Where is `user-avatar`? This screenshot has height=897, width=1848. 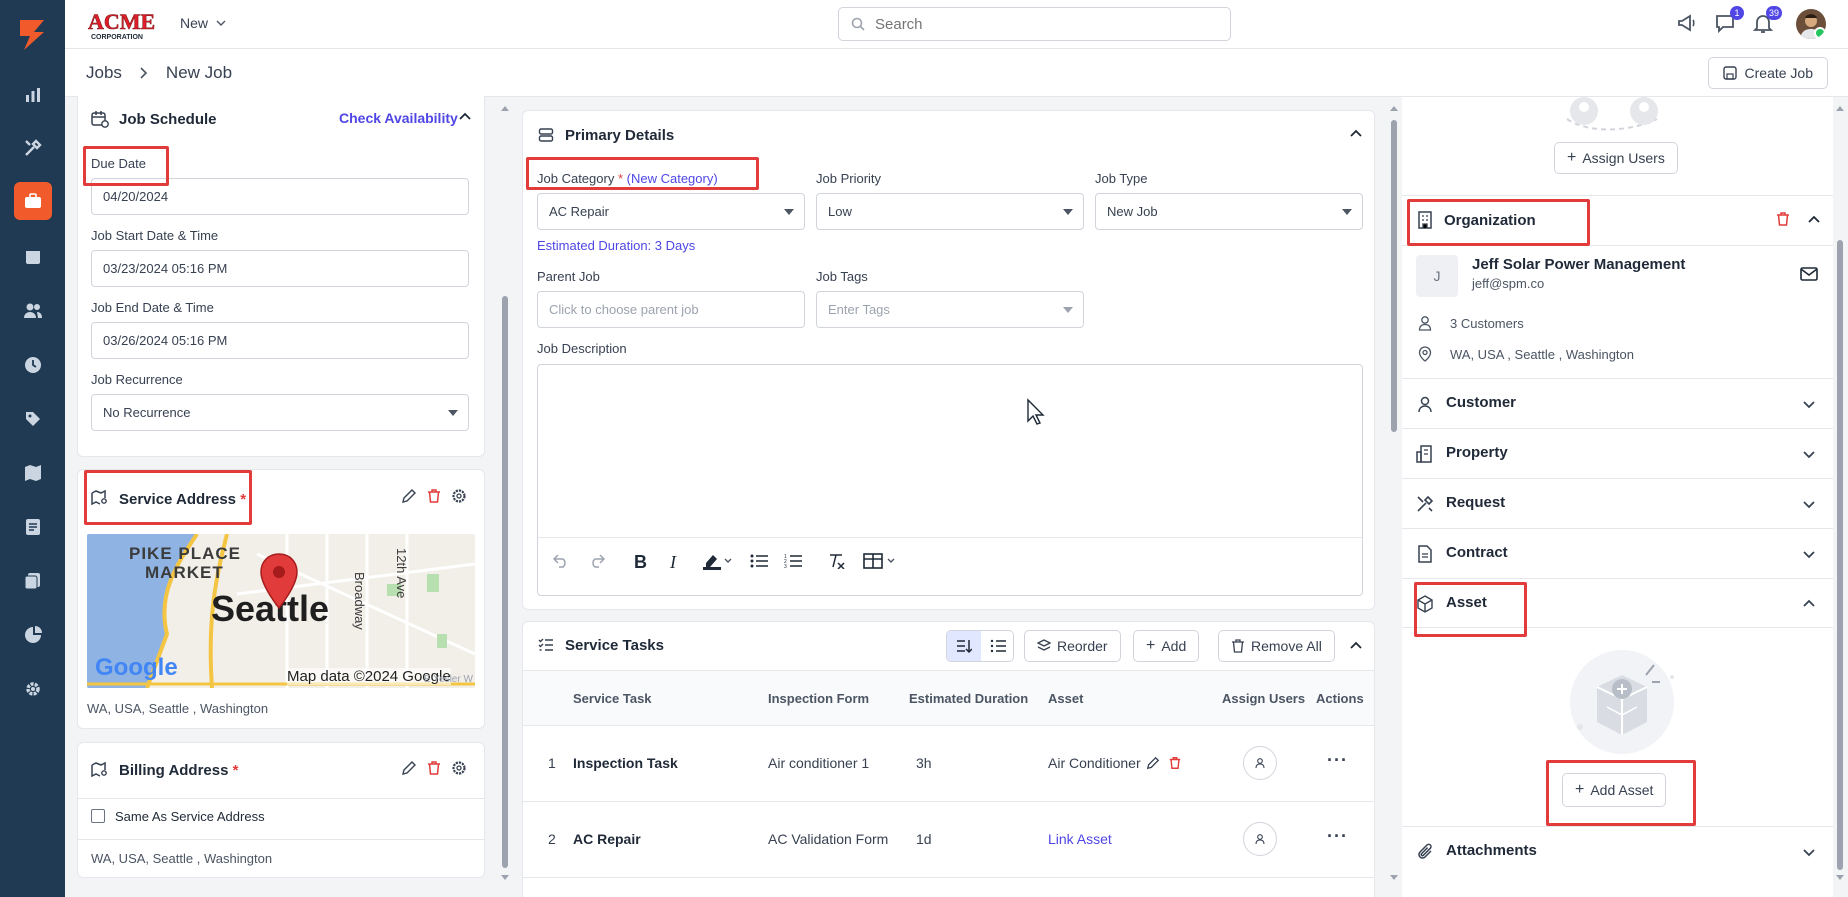
user-avatar is located at coordinates (1811, 24).